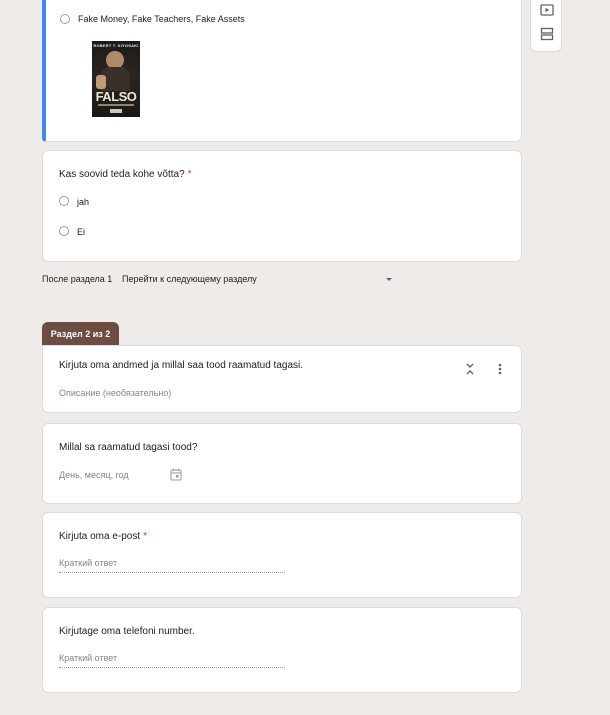 The width and height of the screenshot is (610, 715). I want to click on question-card-email: Kirjuta oma e-post * Краткий ответ, so click(282, 555).